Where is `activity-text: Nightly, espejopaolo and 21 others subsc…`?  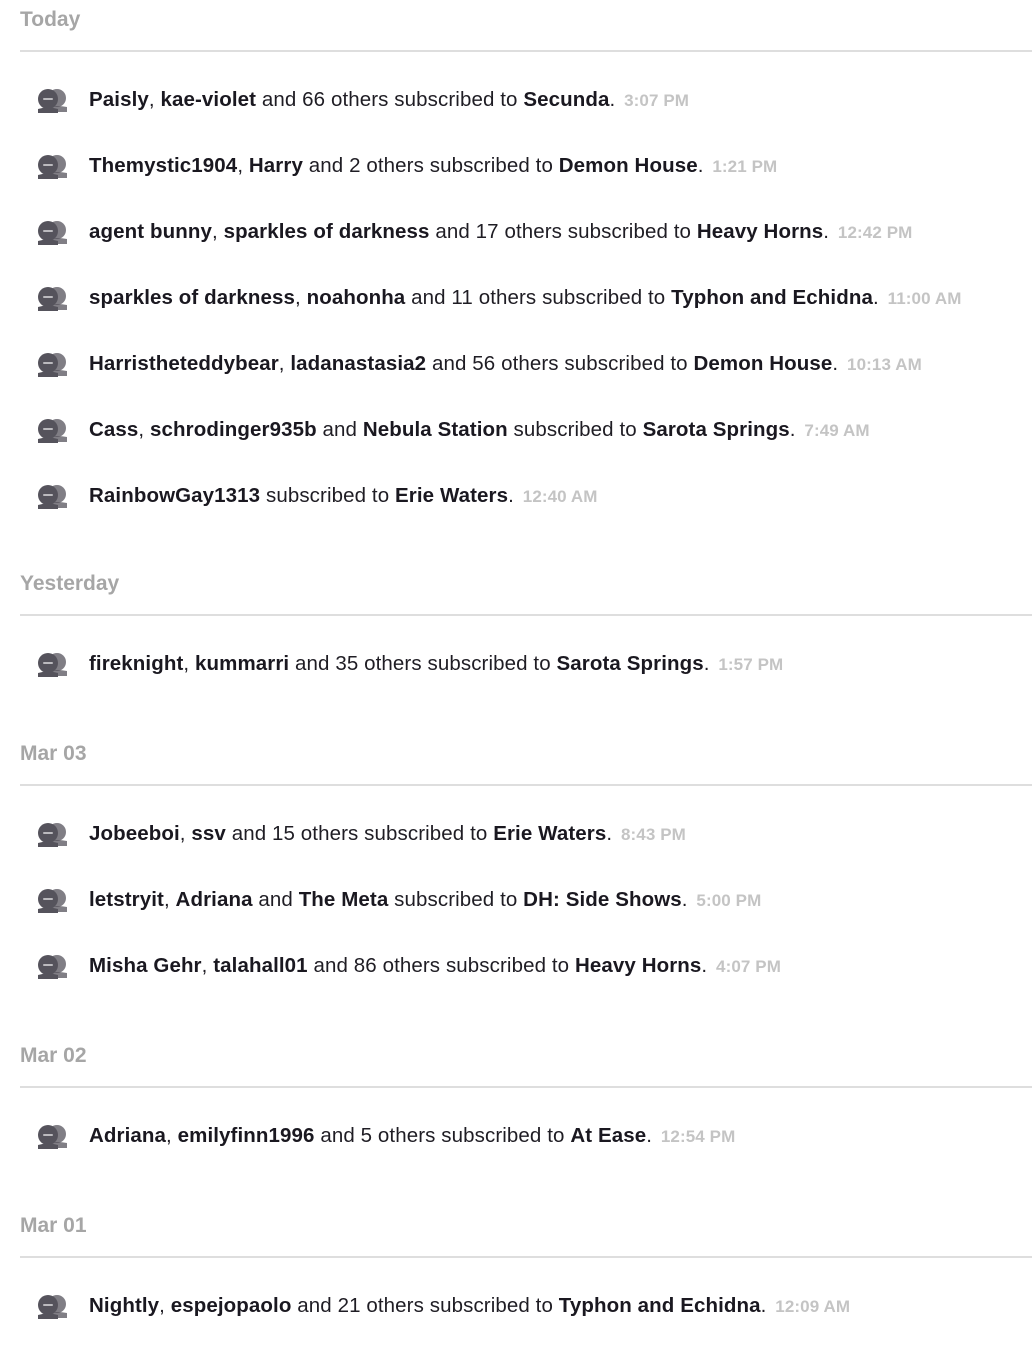
activity-text: Nightly, espejopaolo and 21 others subsc… is located at coordinates (469, 1306).